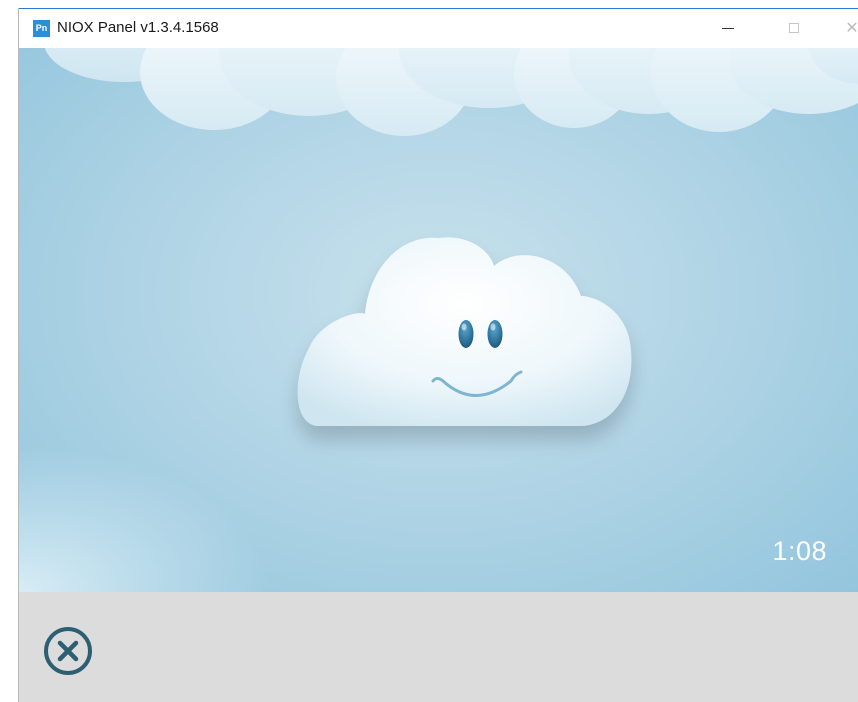 The width and height of the screenshot is (858, 702). What do you see at coordinates (41, 28) in the screenshot?
I see `app-icon: Pn` at bounding box center [41, 28].